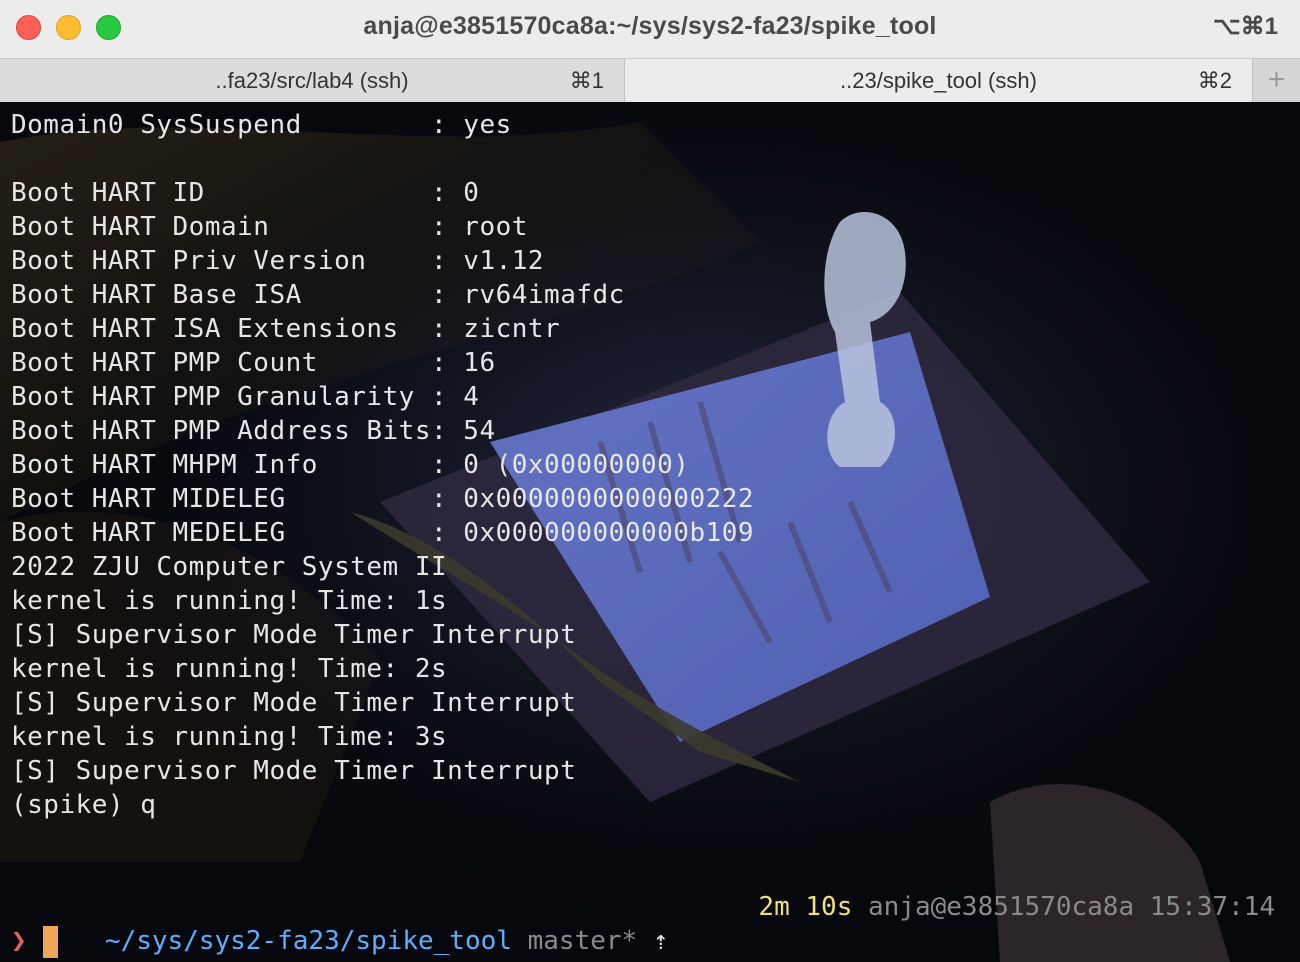  Describe the element at coordinates (286, 329) in the screenshot. I see `terminal-line: Boot HART ISA Extensions : zicntr` at that location.